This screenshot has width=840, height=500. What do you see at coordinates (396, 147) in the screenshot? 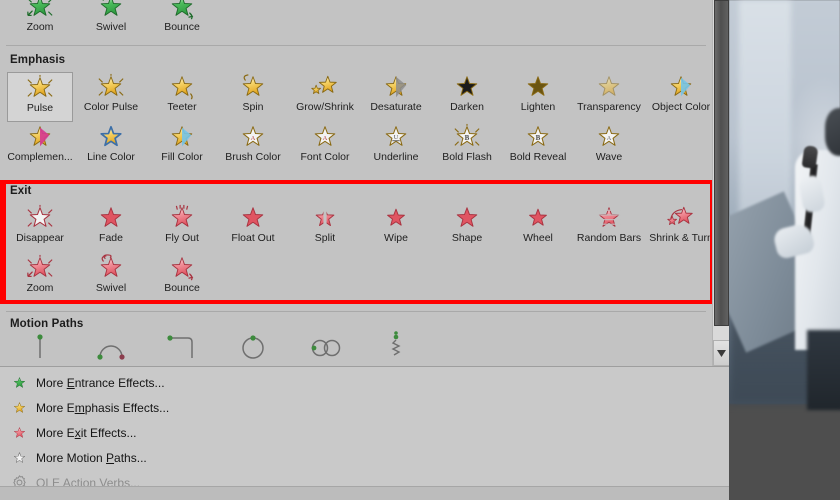
I see `effect-cell-underline: U Underline` at bounding box center [396, 147].